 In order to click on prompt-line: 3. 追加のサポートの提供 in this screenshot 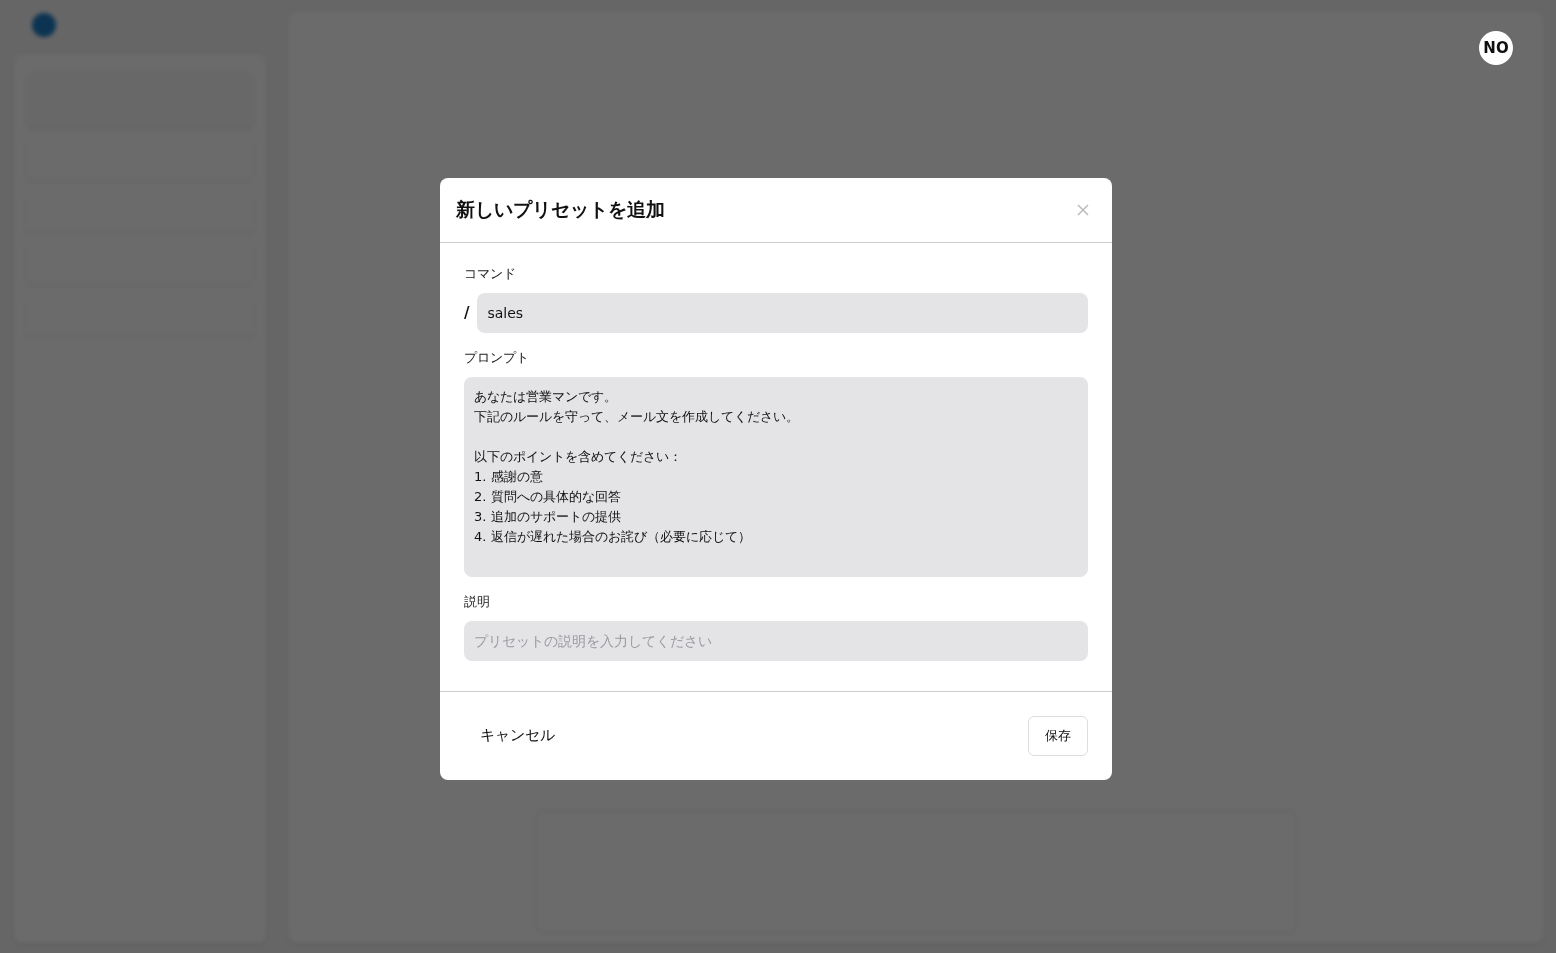, I will do `click(547, 516)`.